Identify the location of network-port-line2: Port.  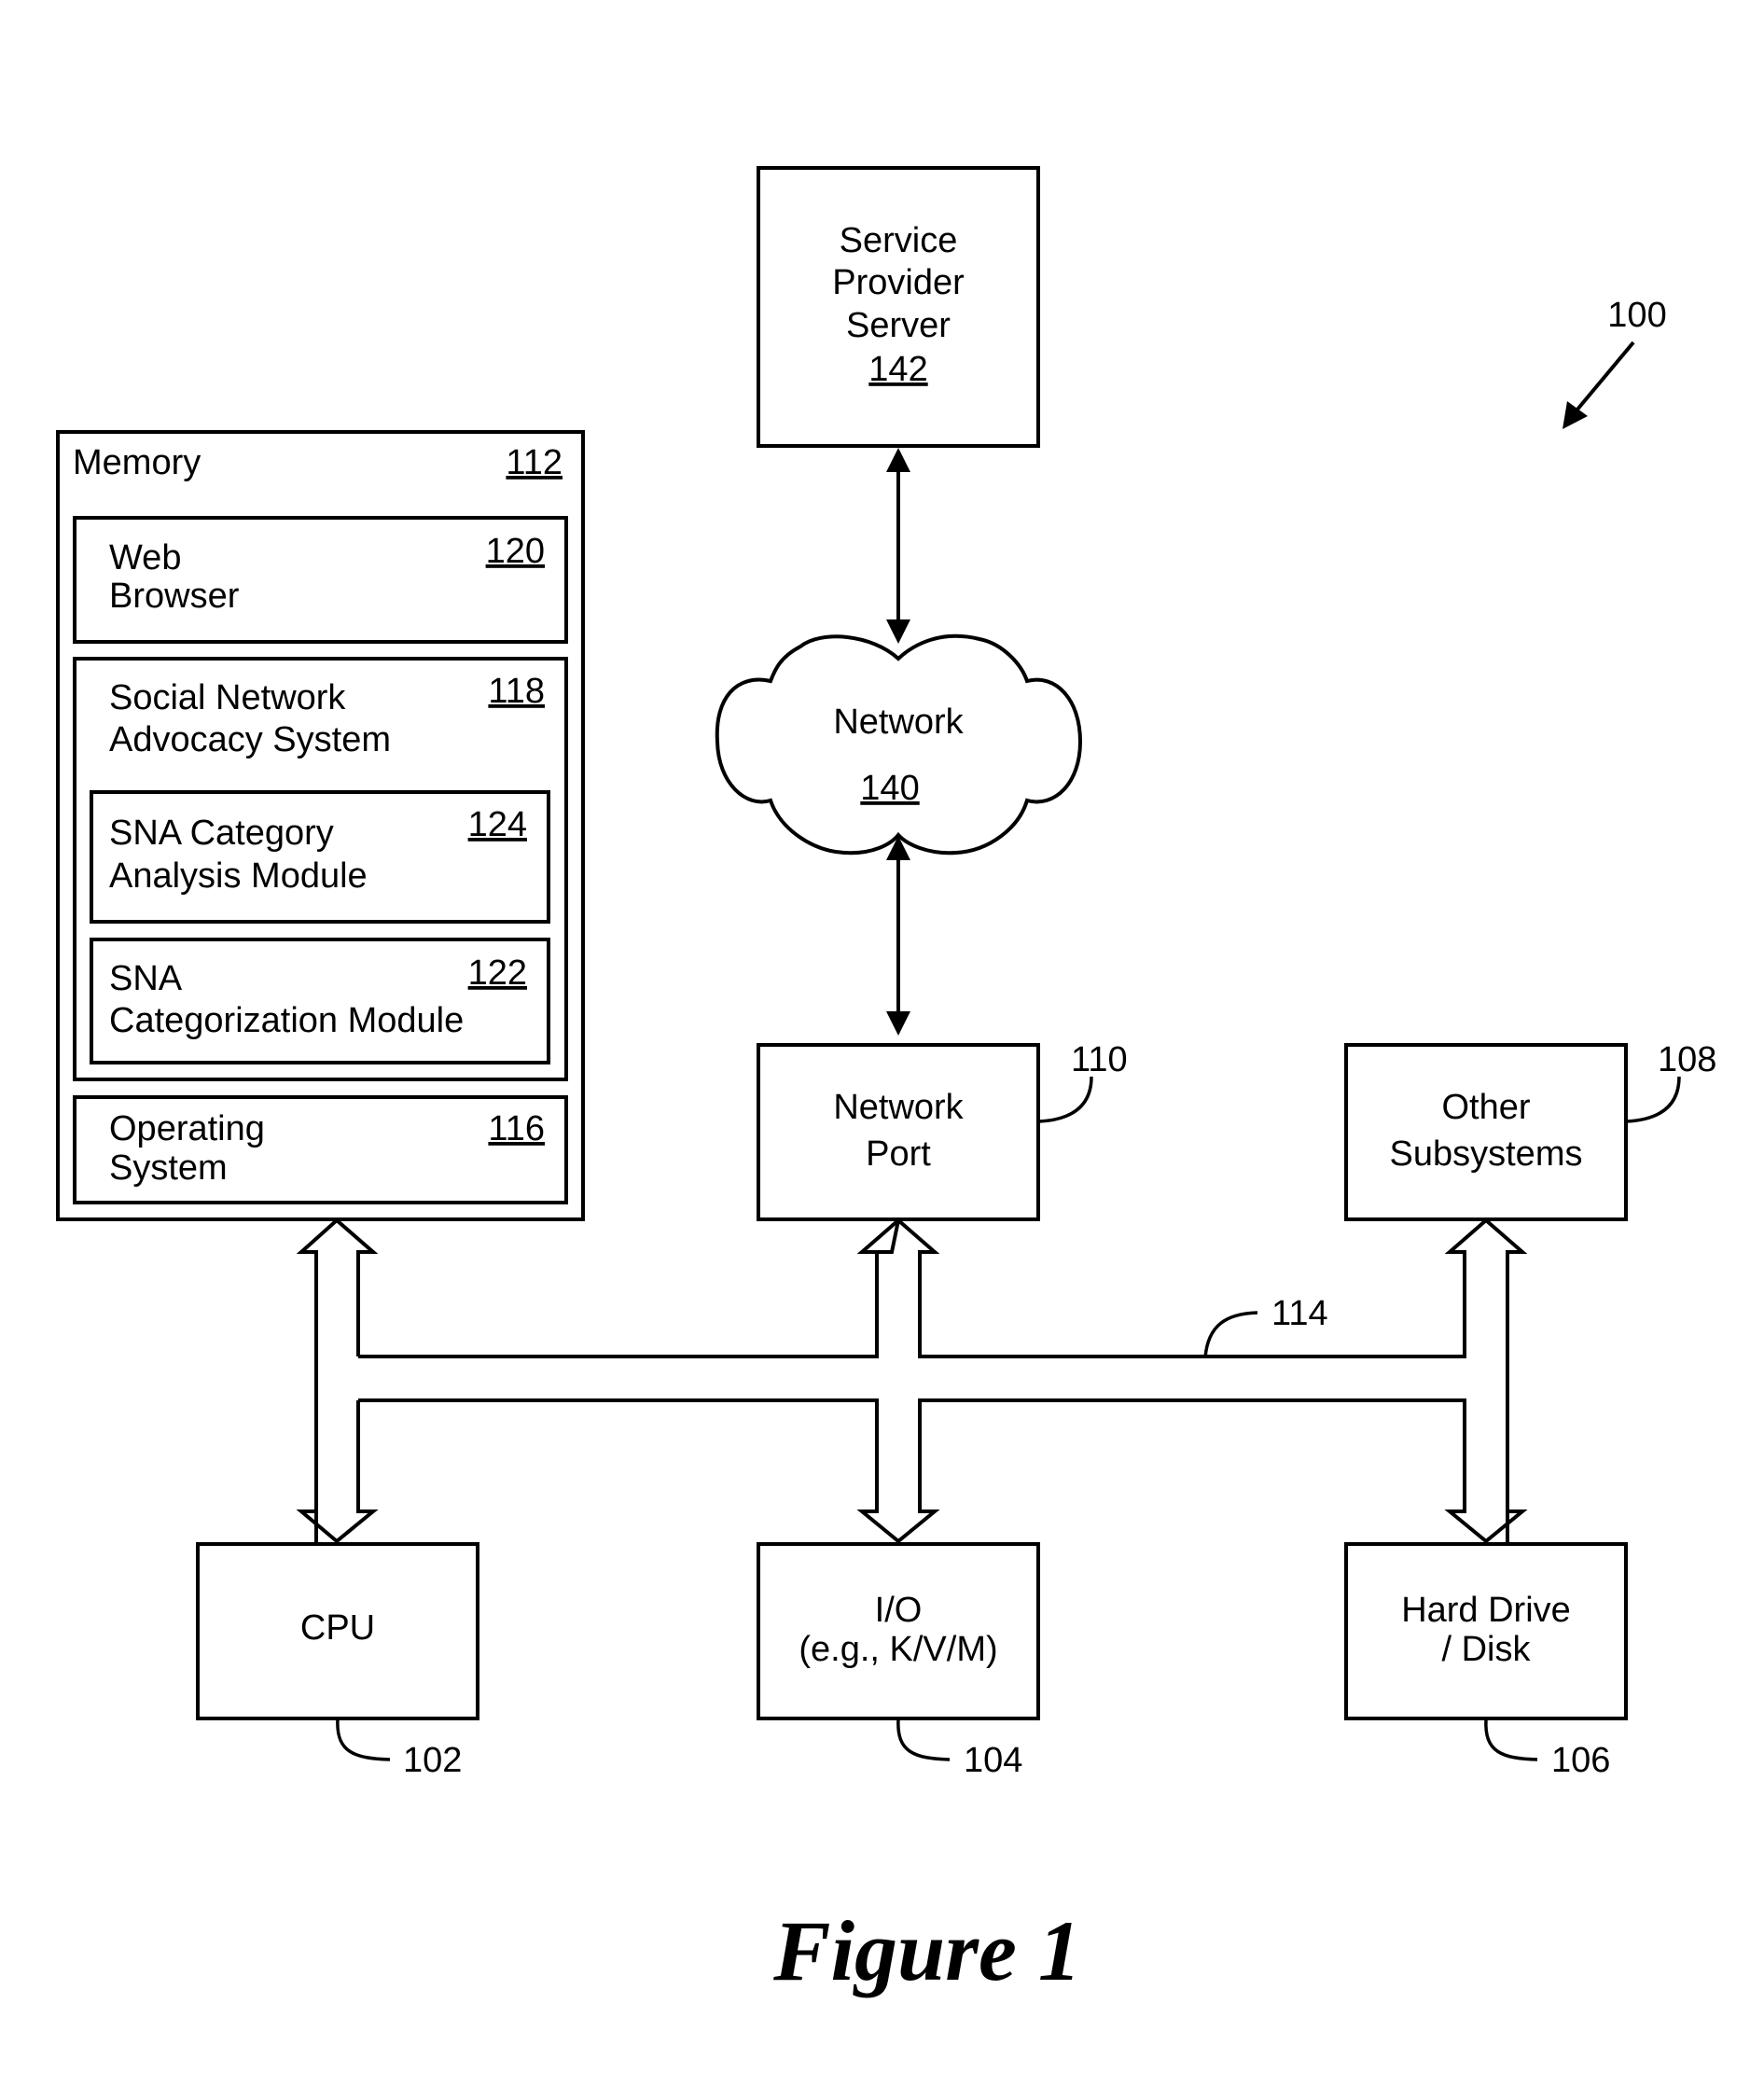
(898, 1154).